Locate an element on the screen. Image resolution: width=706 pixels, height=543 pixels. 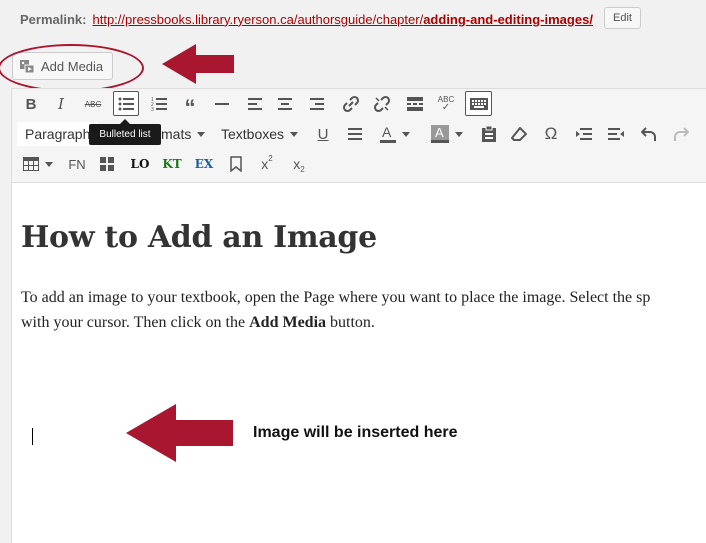
annotation-ellipse is located at coordinates (72, 68).